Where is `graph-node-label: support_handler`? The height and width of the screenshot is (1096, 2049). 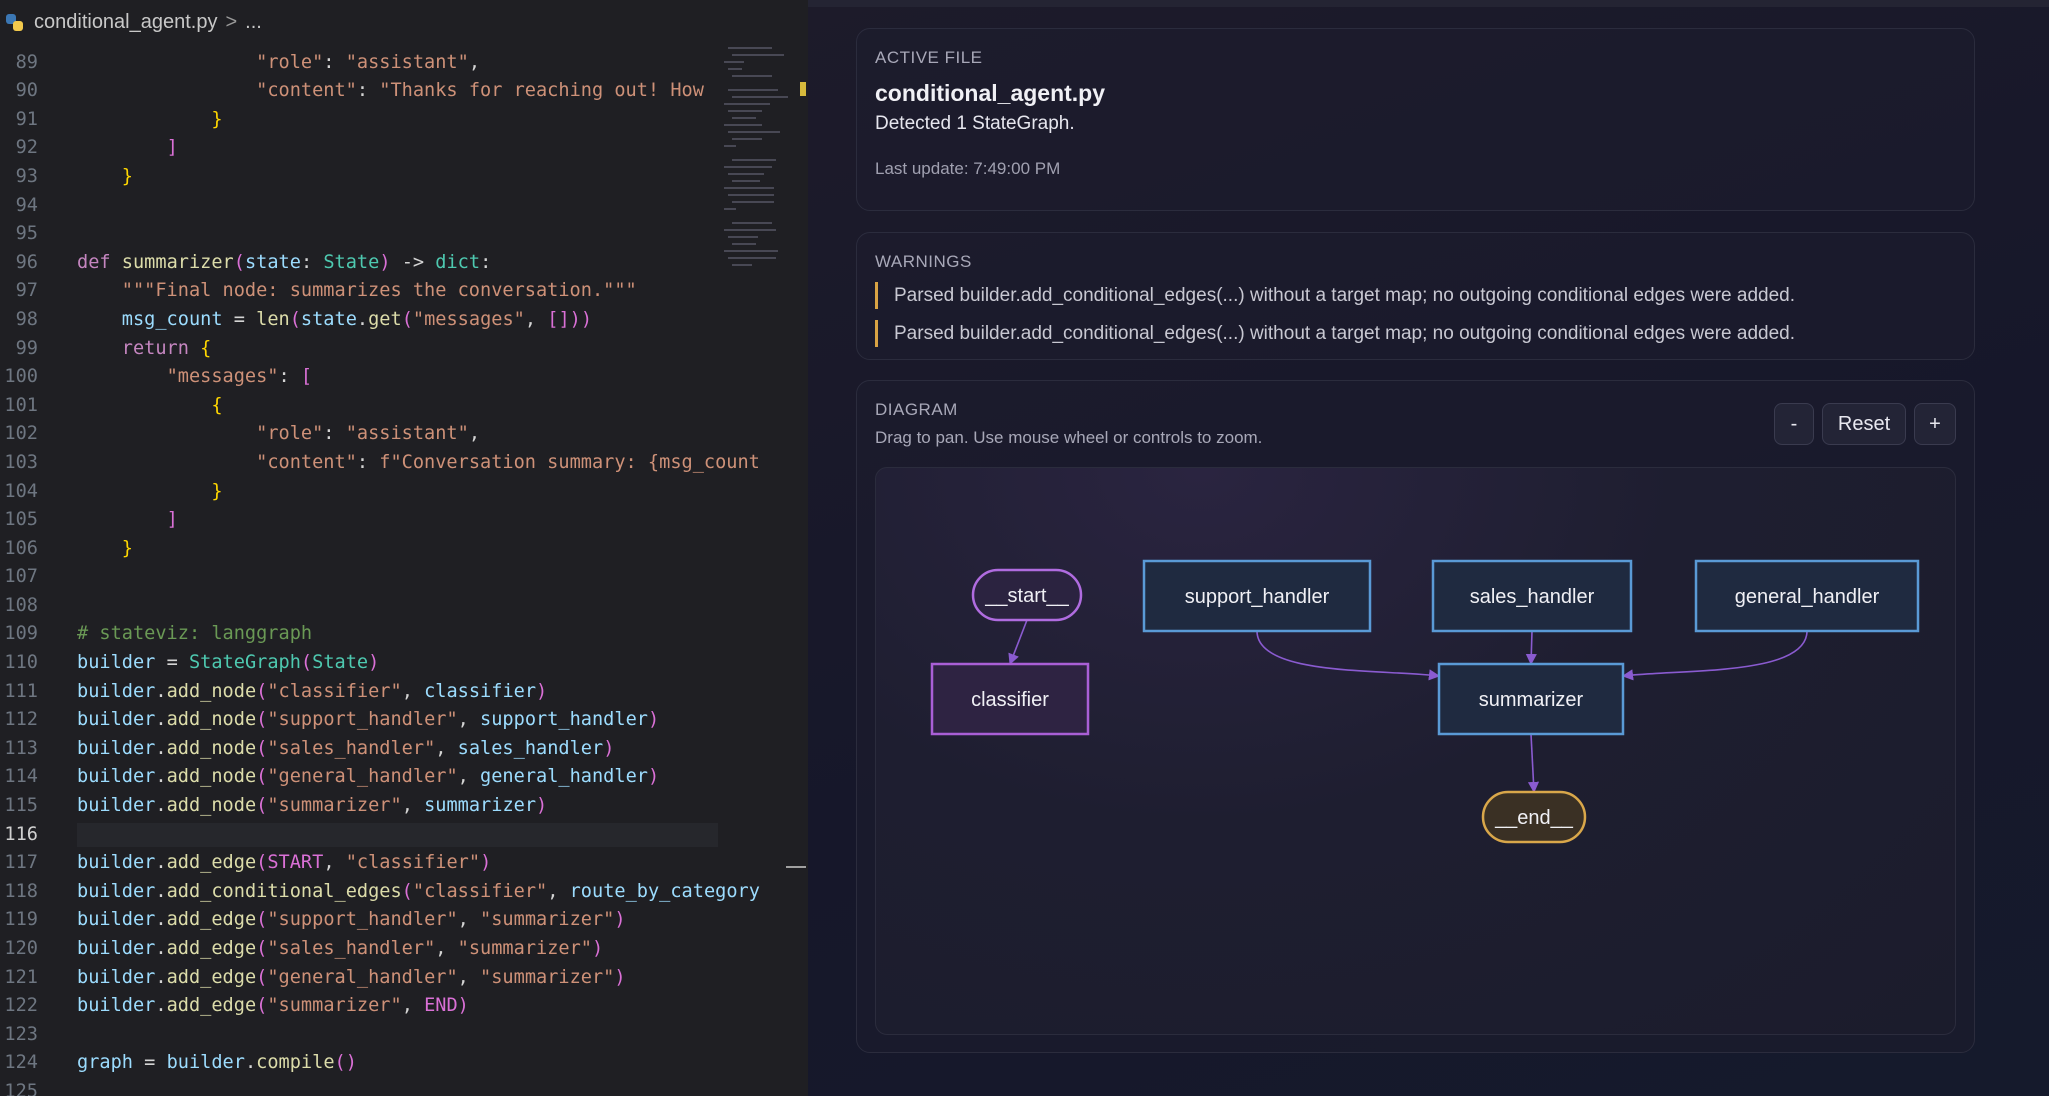
graph-node-label: support_handler is located at coordinates (1257, 597).